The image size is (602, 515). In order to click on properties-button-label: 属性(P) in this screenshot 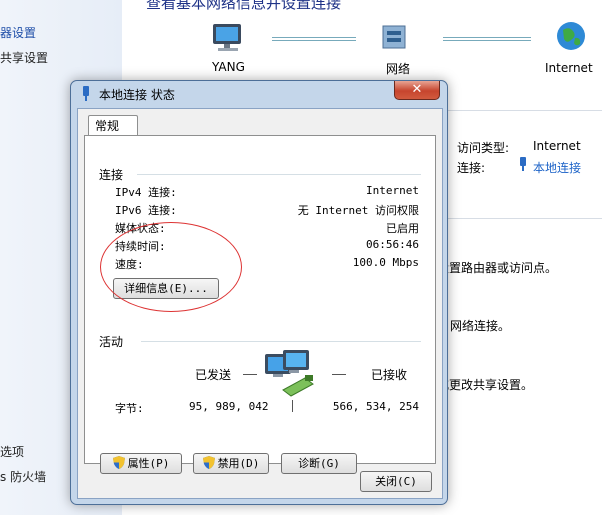, I will do `click(148, 463)`.